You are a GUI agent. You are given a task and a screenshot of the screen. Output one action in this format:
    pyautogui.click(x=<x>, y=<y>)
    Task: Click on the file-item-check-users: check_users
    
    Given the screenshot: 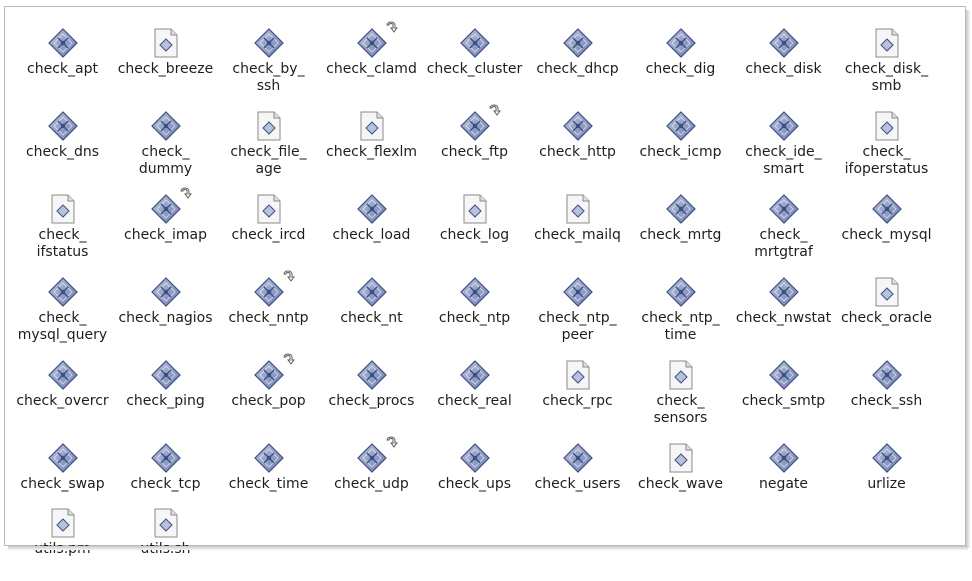 What is the action you would take?
    pyautogui.click(x=577, y=476)
    